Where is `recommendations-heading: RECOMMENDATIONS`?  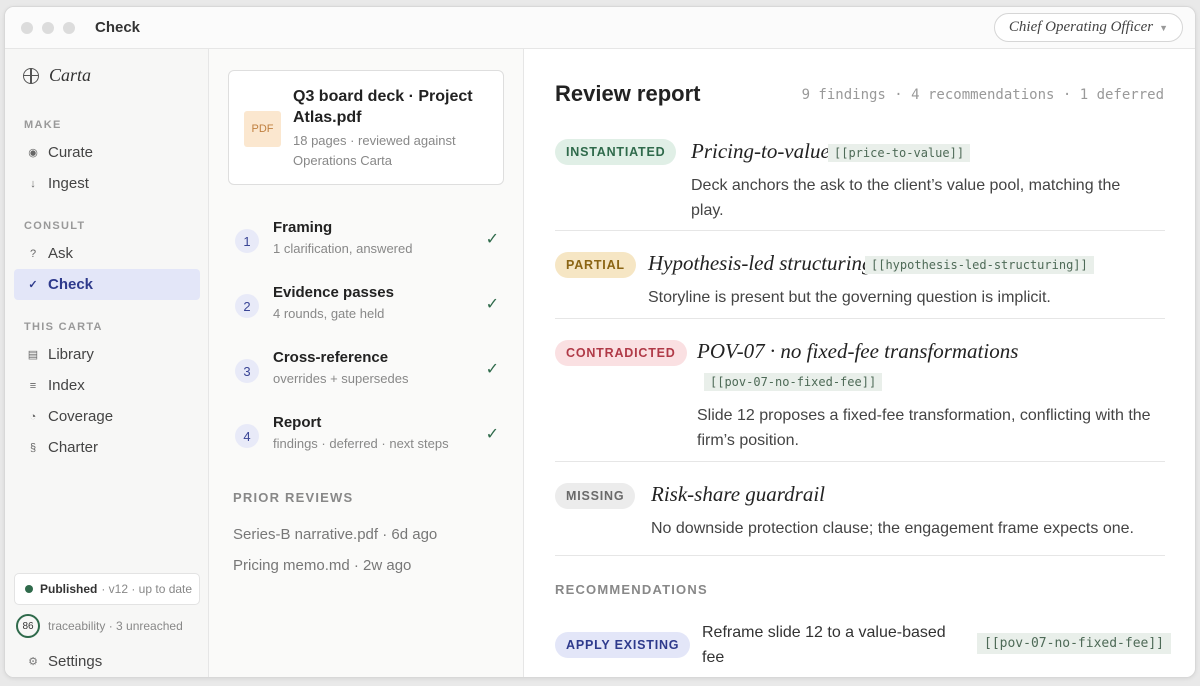 recommendations-heading: RECOMMENDATIONS is located at coordinates (631, 589).